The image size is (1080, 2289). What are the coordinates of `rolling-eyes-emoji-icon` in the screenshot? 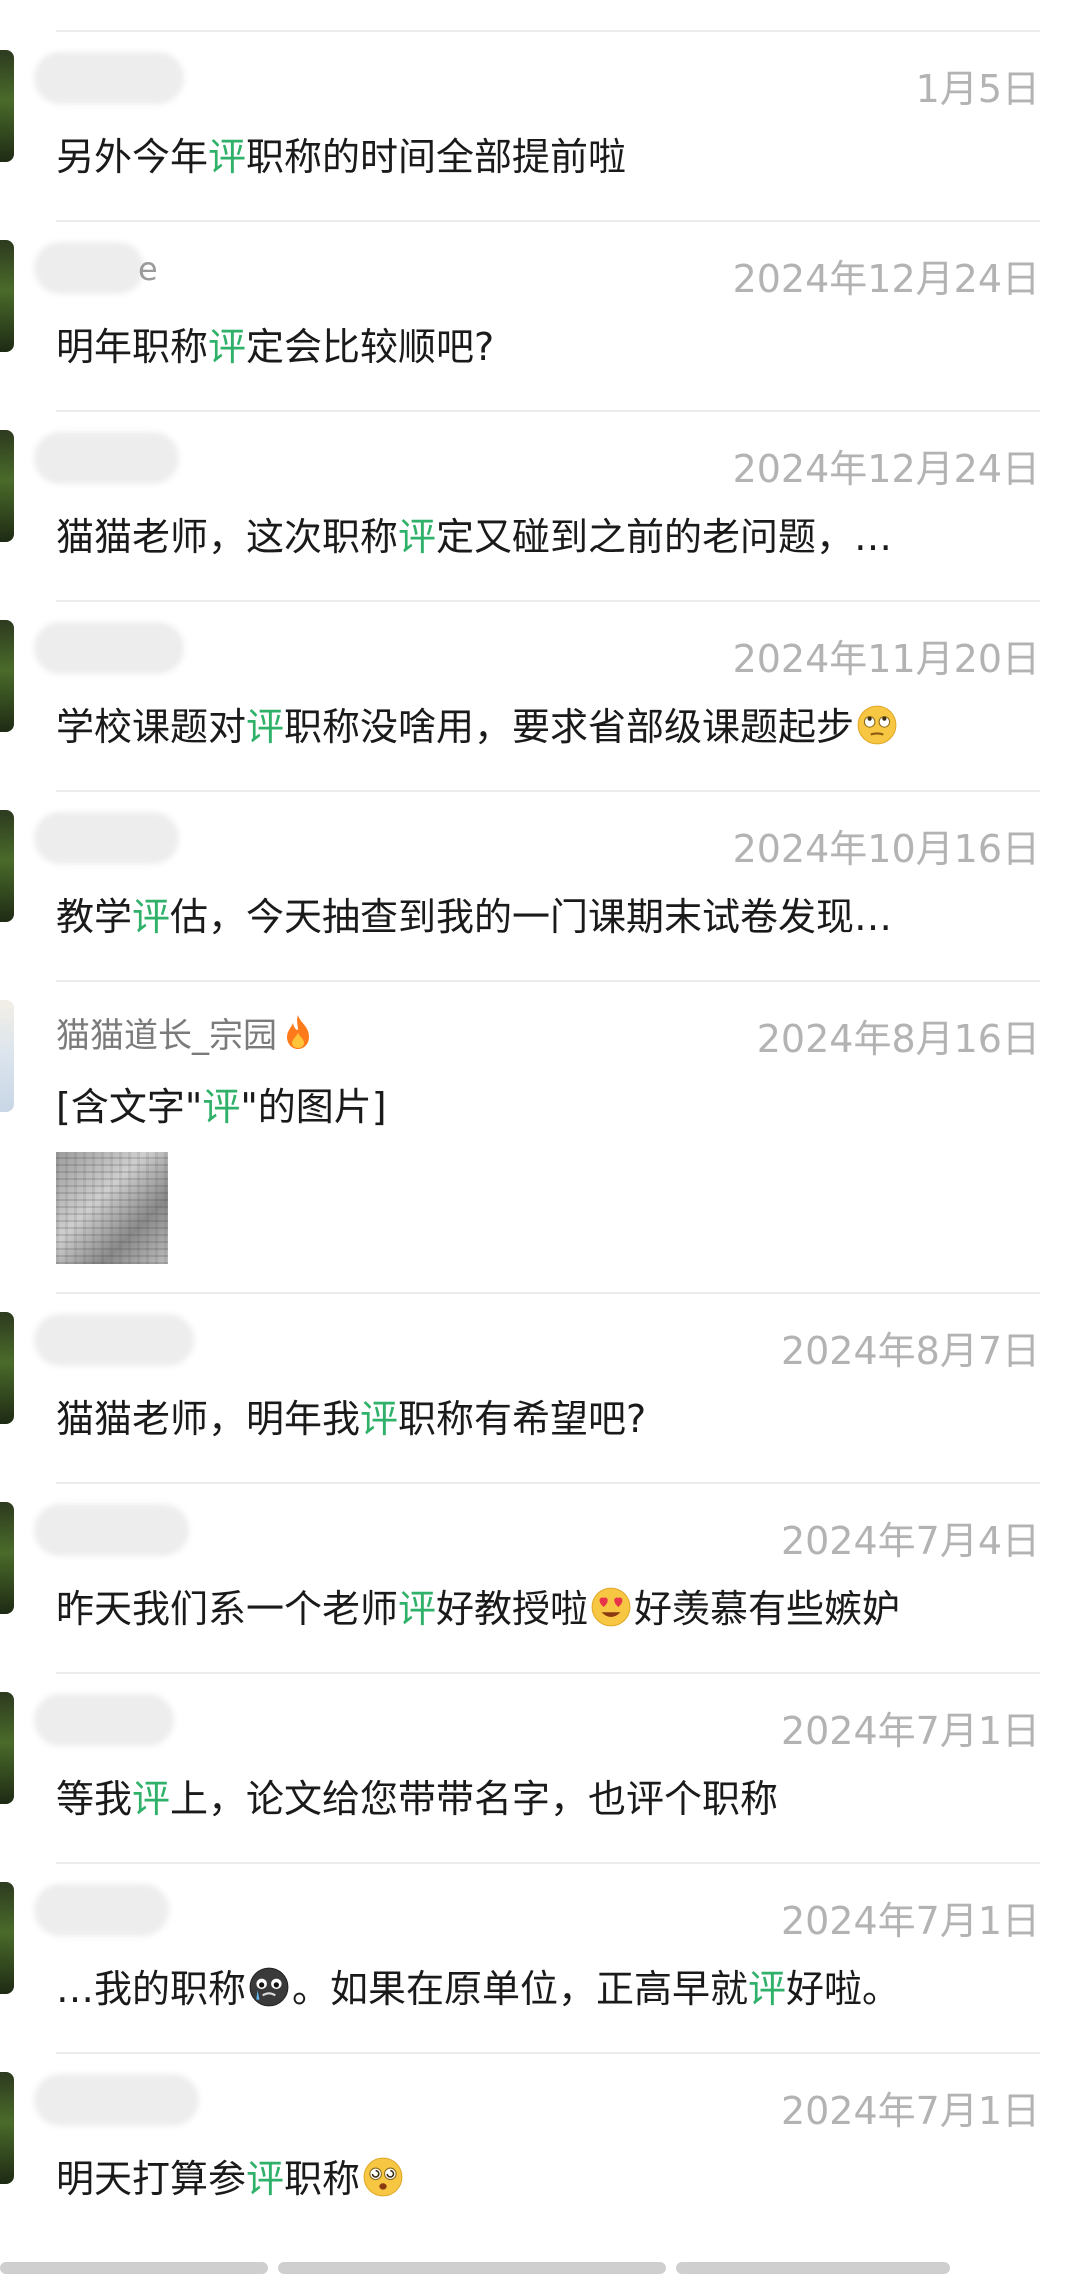 It's located at (877, 725).